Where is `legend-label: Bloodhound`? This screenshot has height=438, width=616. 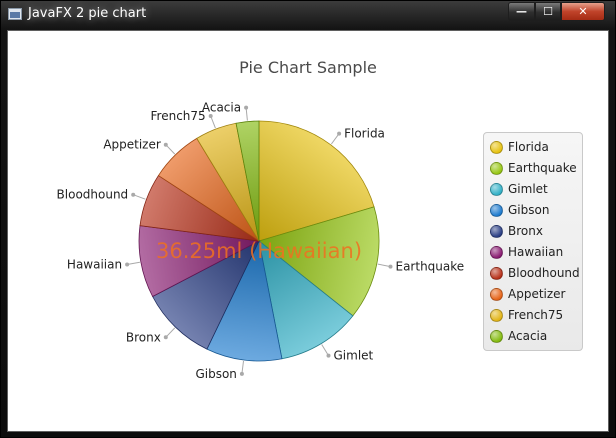
legend-label: Bloodhound is located at coordinates (544, 273).